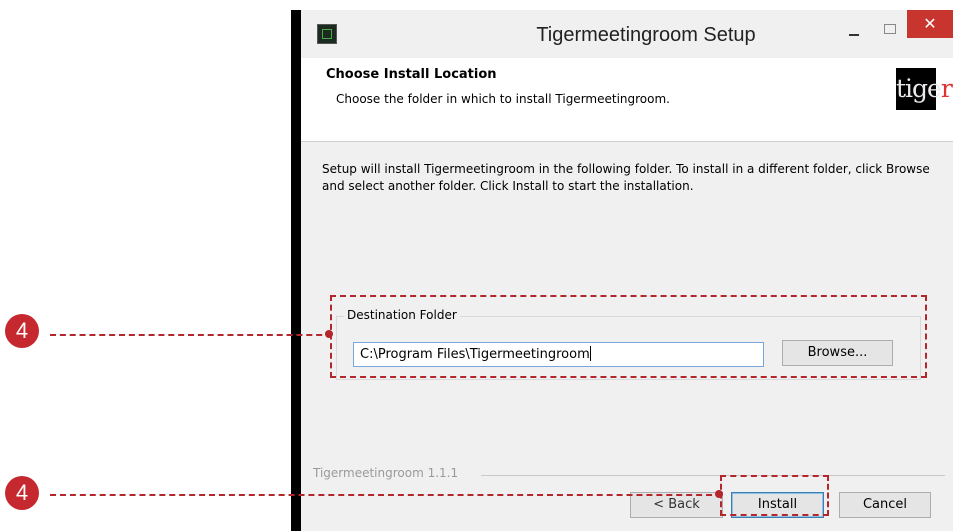 The image size is (953, 531). Describe the element at coordinates (22, 493) in the screenshot. I see `callout-badge-2: 4` at that location.